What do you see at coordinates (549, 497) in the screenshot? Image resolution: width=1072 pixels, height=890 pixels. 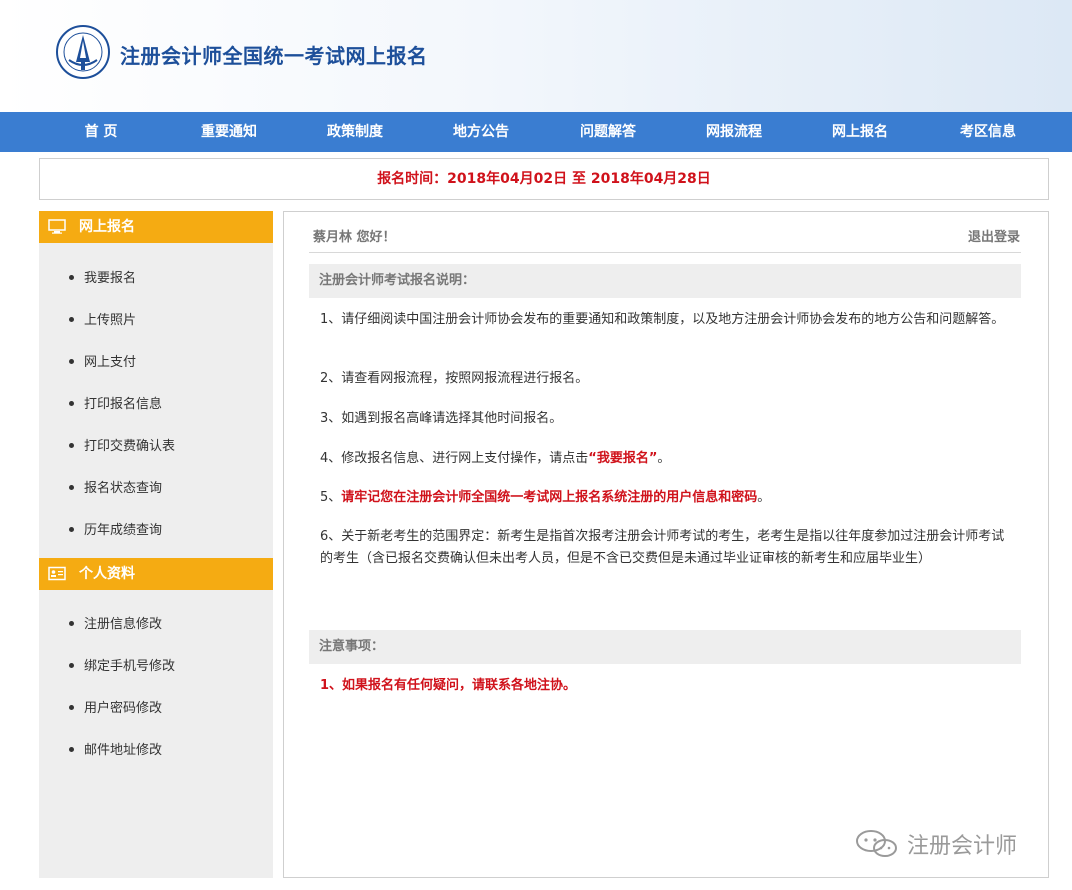 I see `instruction-5-warning: 请牢记您在注册会计师全国统一考试网上报名系统注册的用户信息和密码` at bounding box center [549, 497].